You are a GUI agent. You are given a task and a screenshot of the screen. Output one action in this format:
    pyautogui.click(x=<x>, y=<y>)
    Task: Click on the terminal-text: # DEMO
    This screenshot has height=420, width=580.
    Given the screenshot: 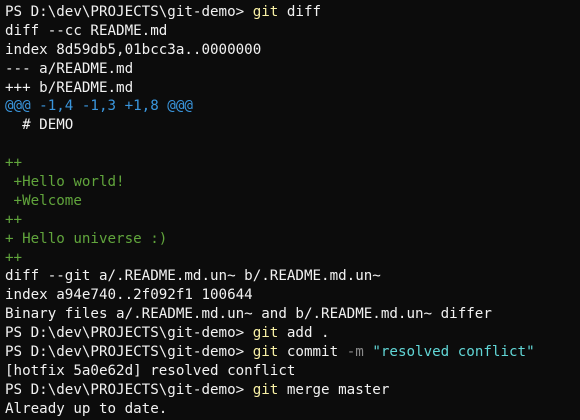 What is the action you would take?
    pyautogui.click(x=39, y=125)
    